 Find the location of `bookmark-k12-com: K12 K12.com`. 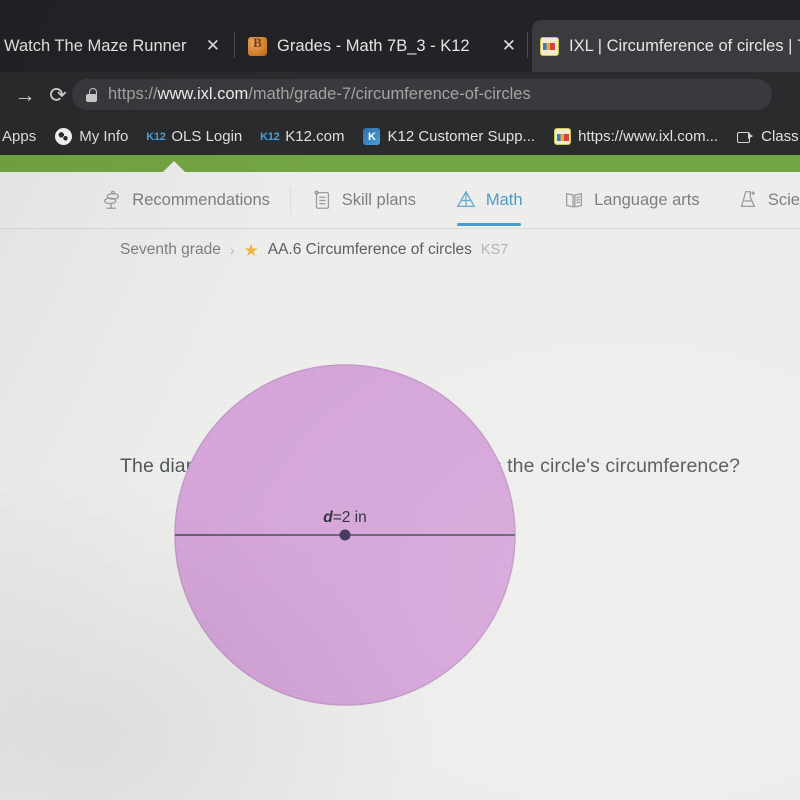

bookmark-k12-com: K12 K12.com is located at coordinates (302, 136).